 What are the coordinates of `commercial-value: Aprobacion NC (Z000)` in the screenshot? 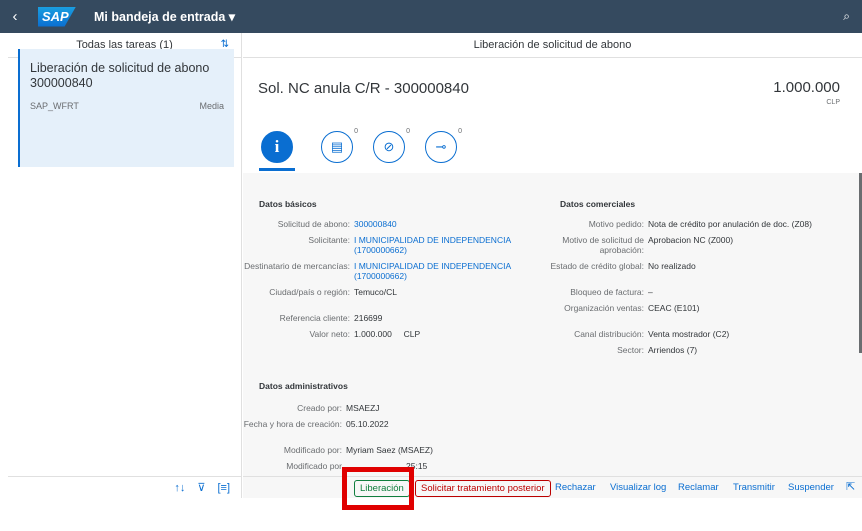 It's located at (691, 240).